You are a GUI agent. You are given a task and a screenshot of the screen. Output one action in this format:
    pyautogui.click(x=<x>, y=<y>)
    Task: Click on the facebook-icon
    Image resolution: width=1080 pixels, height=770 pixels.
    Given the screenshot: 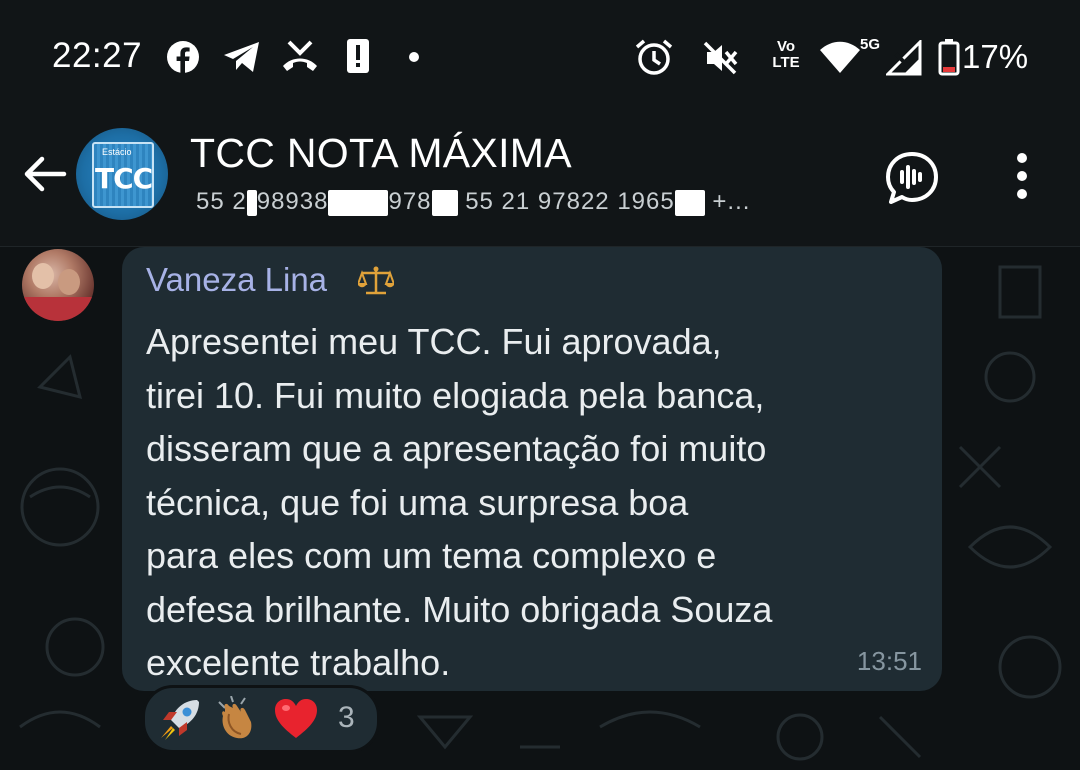 What is the action you would take?
    pyautogui.click(x=183, y=57)
    